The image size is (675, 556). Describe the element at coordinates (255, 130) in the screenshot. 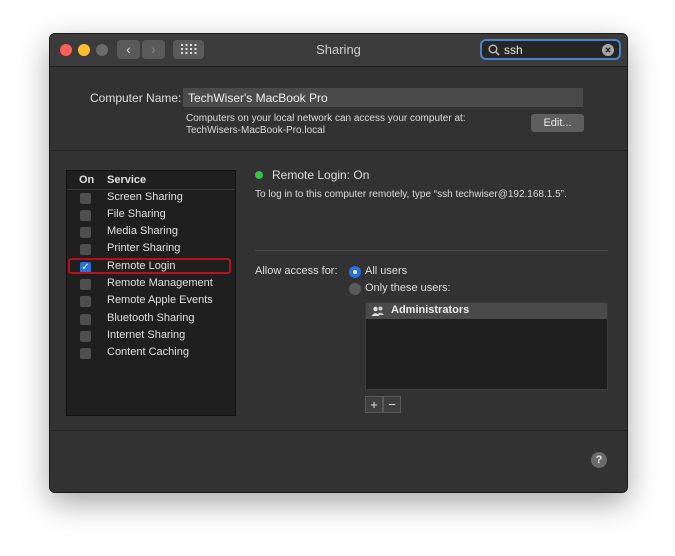

I see `local-hostname: TechWisers-MacBook-Pro.local` at that location.